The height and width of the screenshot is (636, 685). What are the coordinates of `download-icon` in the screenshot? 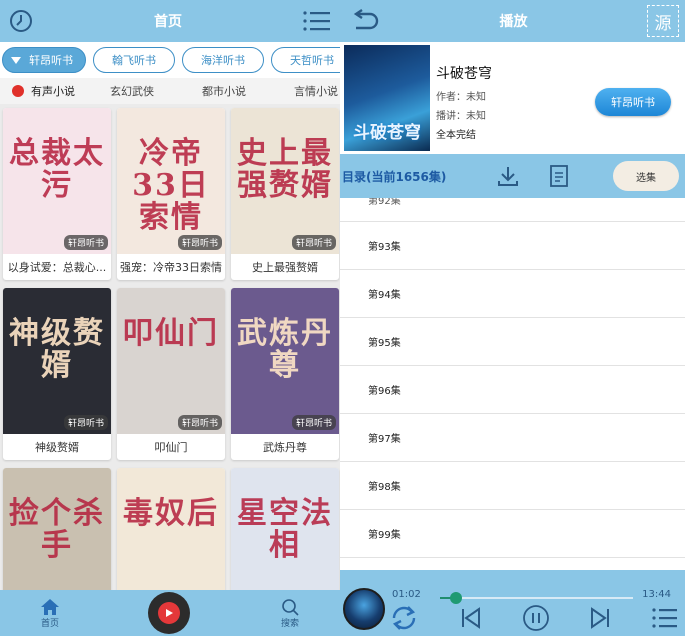 It's located at (508, 176).